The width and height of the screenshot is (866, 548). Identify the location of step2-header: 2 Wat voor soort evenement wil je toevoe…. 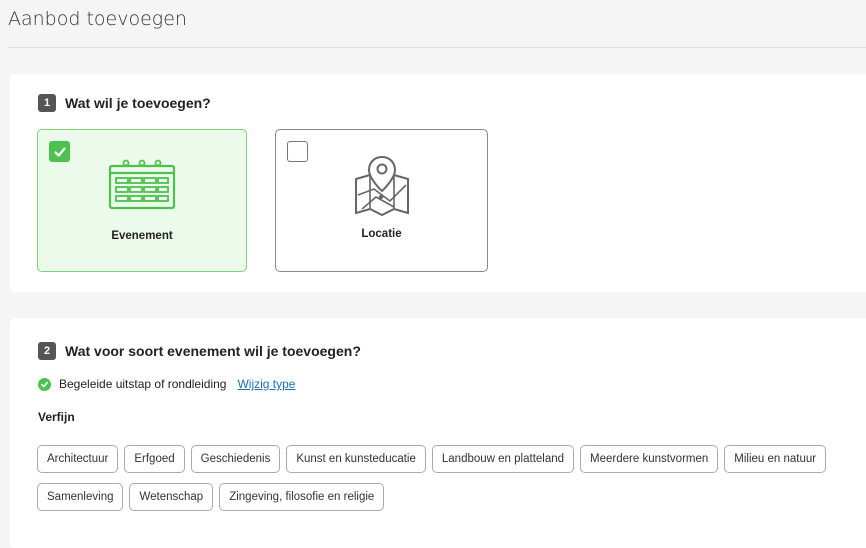
(199, 351).